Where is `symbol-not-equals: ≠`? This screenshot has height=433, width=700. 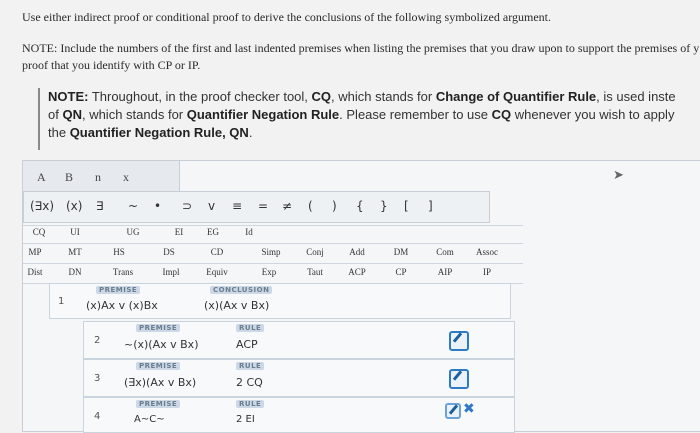
symbol-not-equals: ≠ is located at coordinates (287, 206).